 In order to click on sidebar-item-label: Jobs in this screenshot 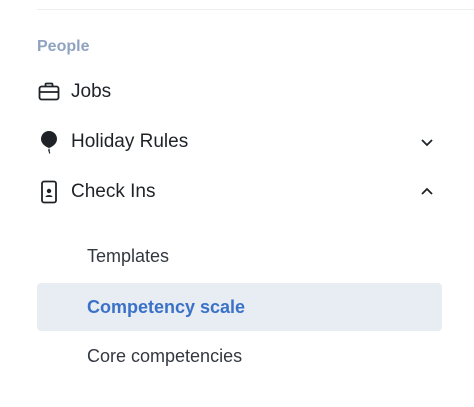, I will do `click(91, 91)`.